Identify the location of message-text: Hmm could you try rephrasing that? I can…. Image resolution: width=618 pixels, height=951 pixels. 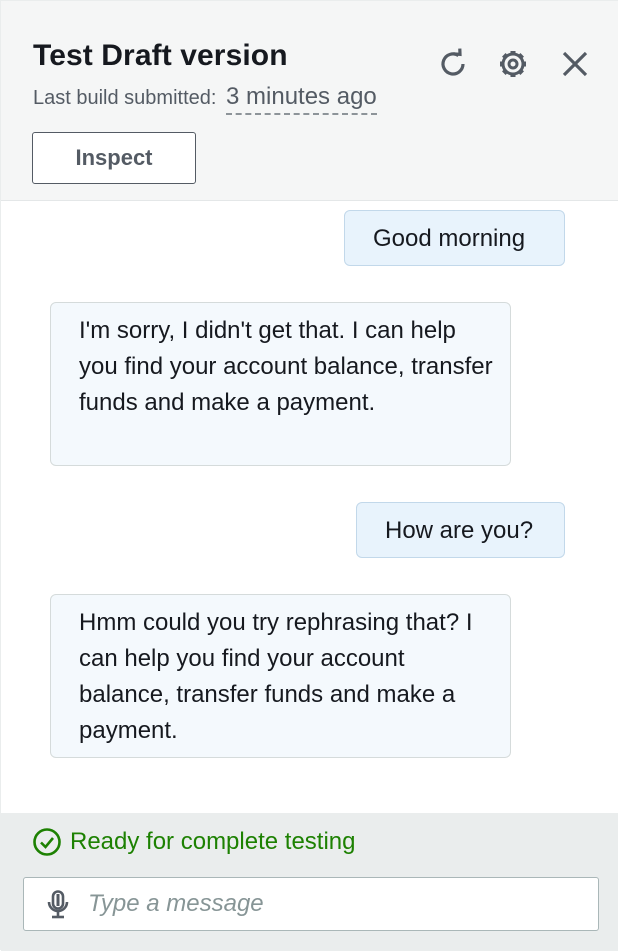
(276, 676).